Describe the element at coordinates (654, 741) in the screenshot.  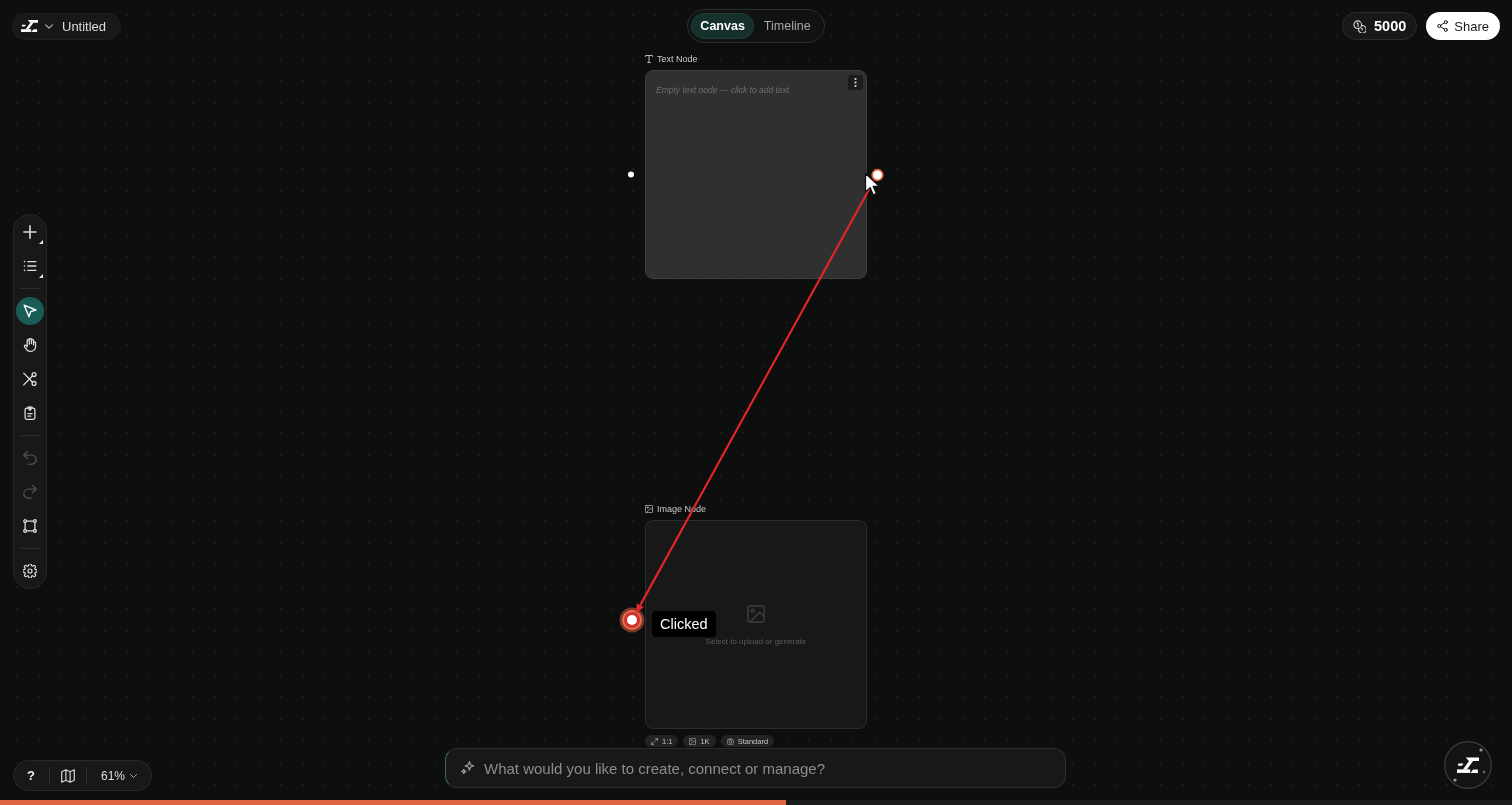
I see `diagonal-arrows-icon` at that location.